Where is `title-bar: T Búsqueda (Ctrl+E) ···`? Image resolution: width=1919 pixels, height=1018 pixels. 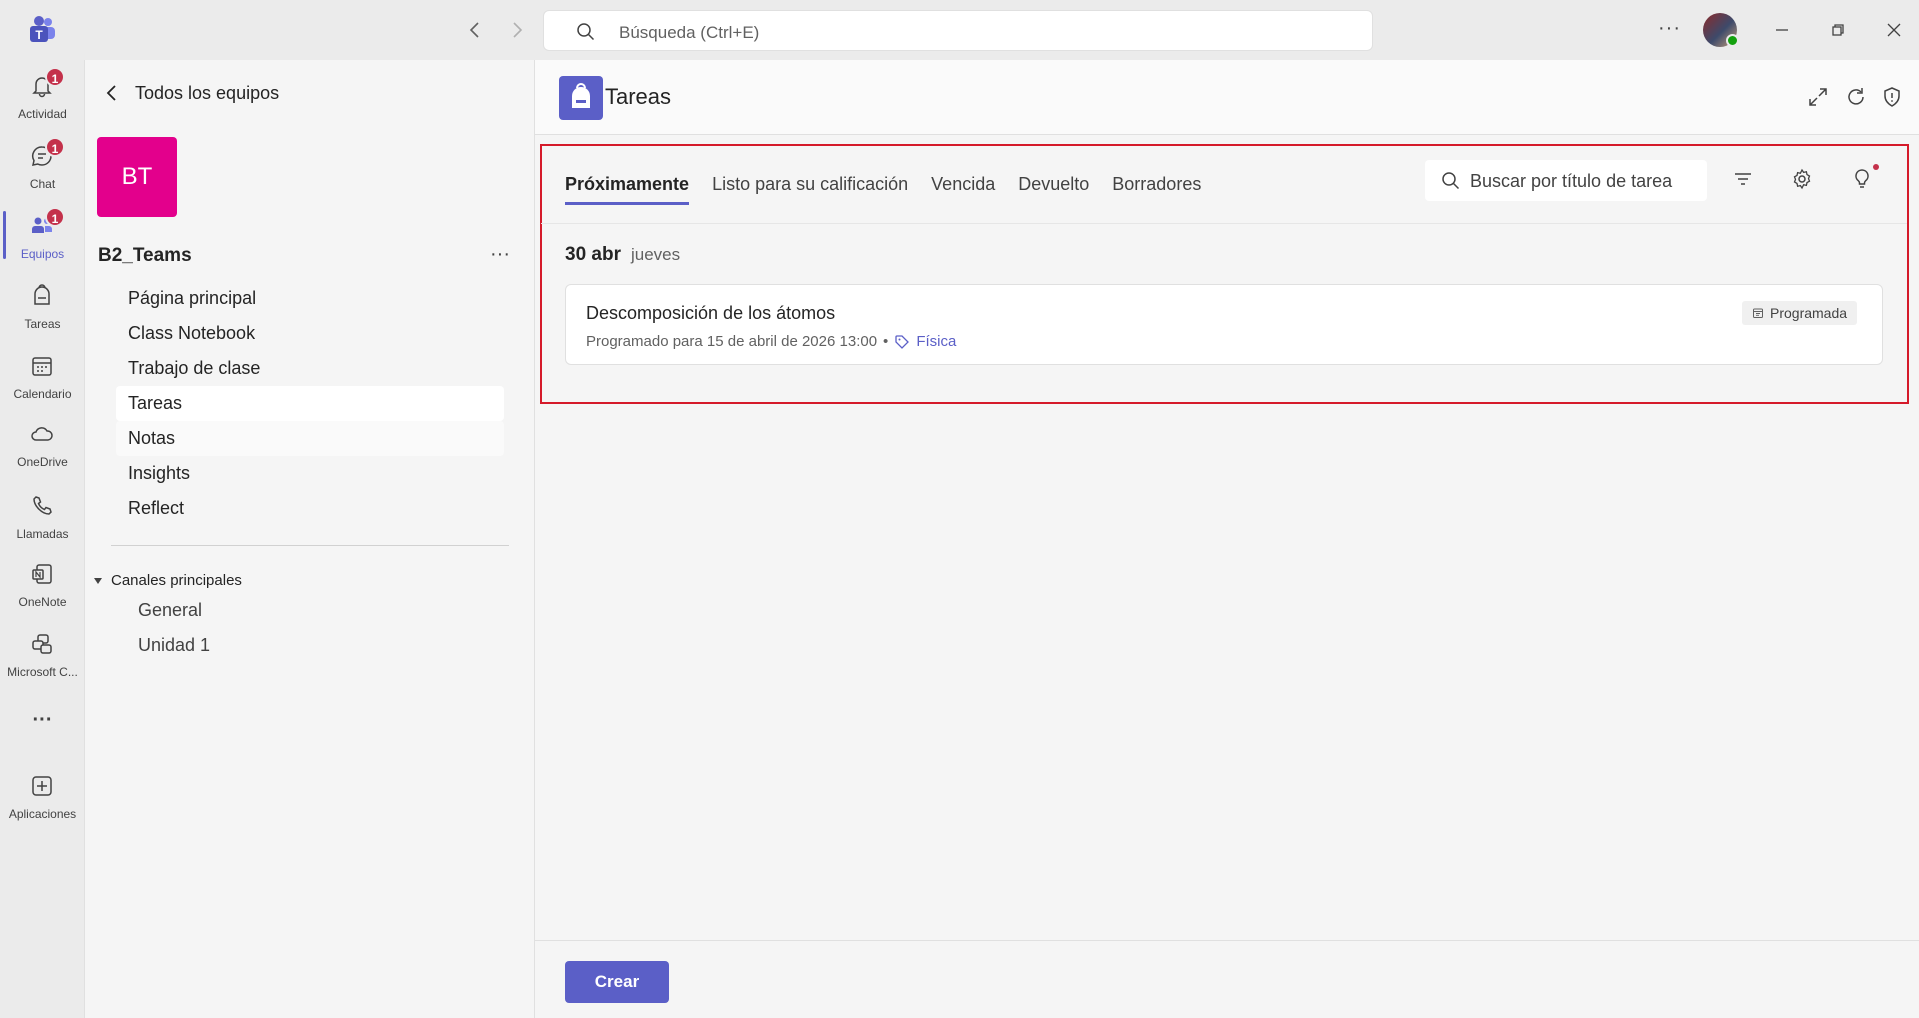 title-bar: T Búsqueda (Ctrl+E) ··· is located at coordinates (959, 30).